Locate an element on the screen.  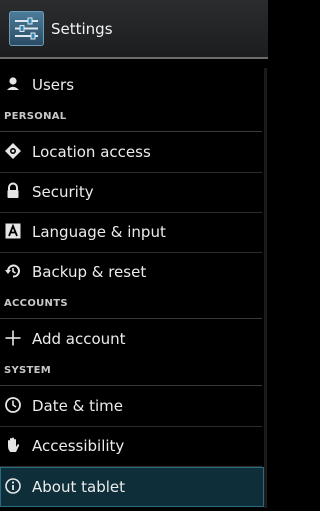
settings-sliders-icon is located at coordinates (26, 28).